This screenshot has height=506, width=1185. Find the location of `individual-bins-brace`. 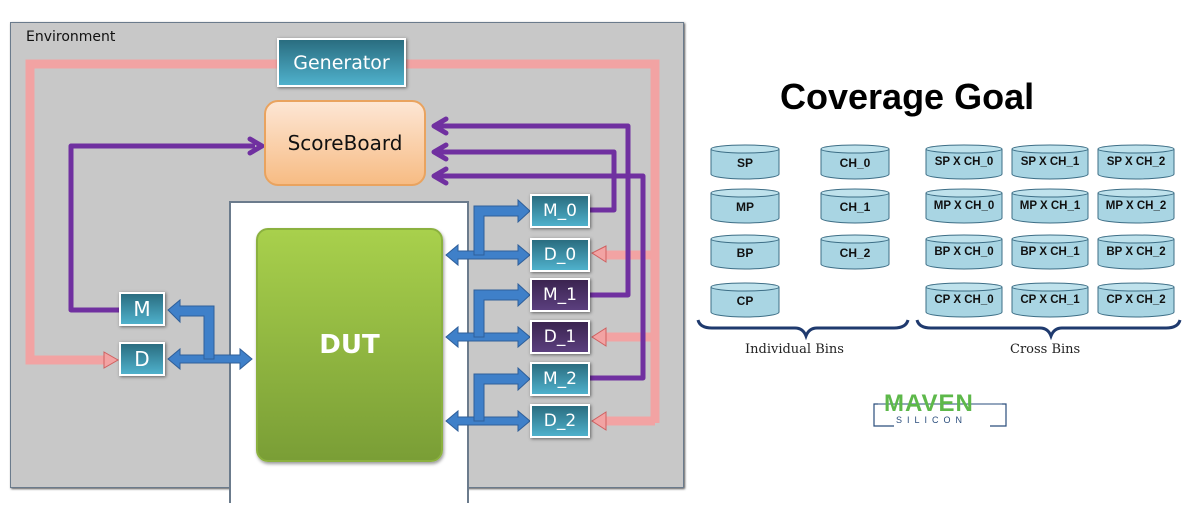

individual-bins-brace is located at coordinates (803, 330).